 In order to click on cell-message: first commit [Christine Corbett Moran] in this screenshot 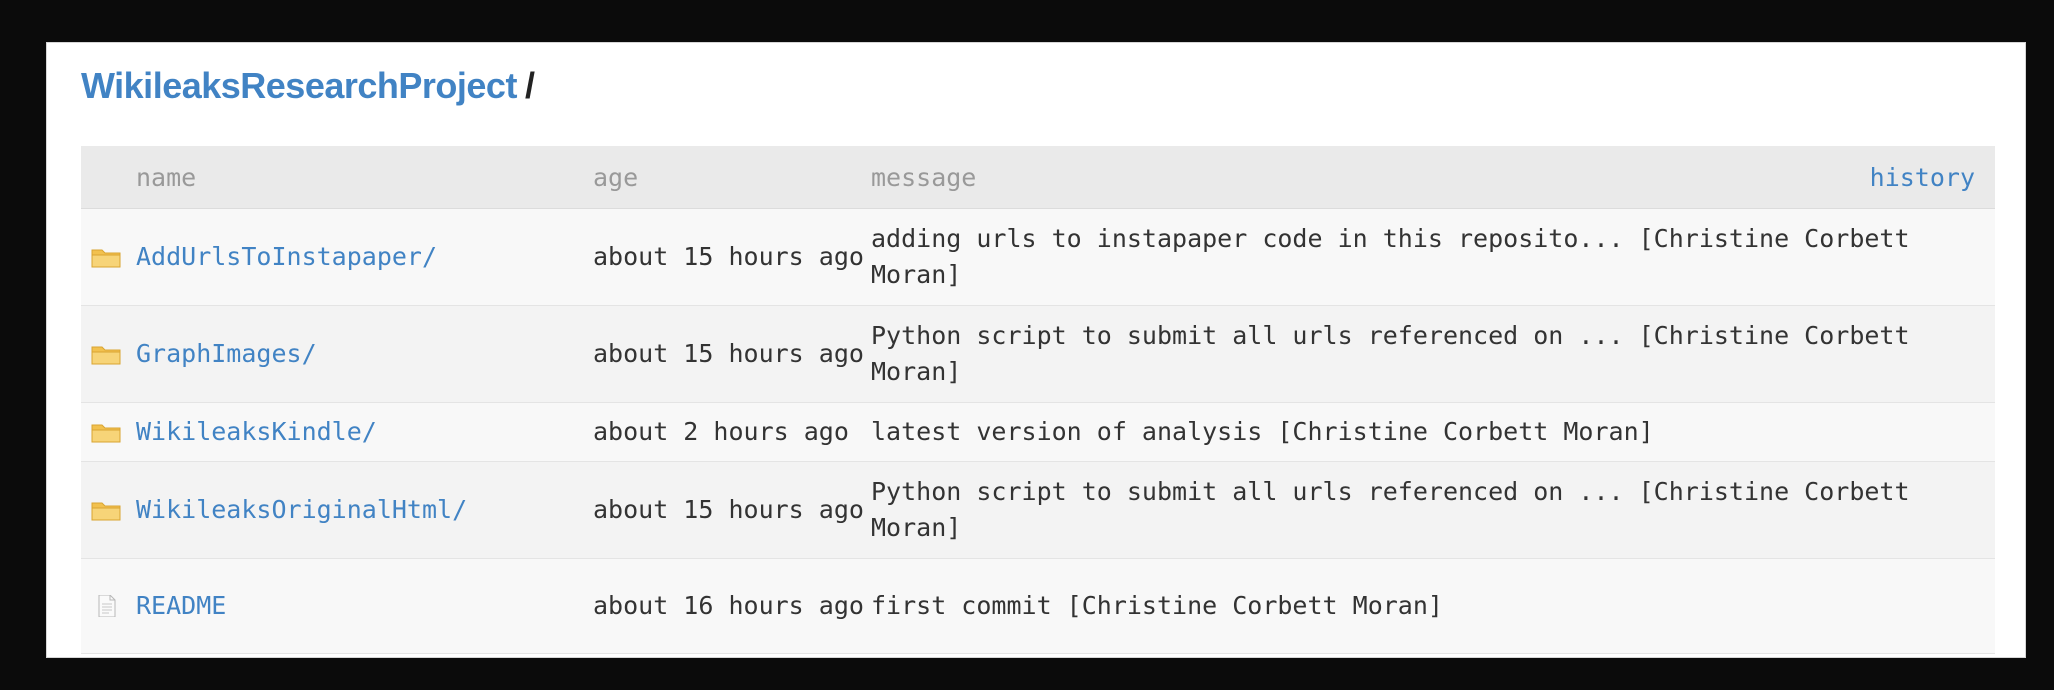, I will do `click(1157, 605)`.